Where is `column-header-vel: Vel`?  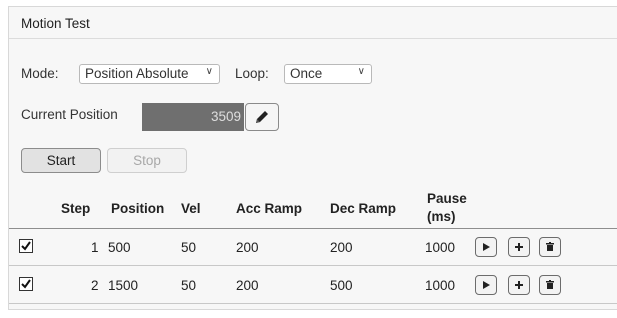
column-header-vel: Vel is located at coordinates (191, 208).